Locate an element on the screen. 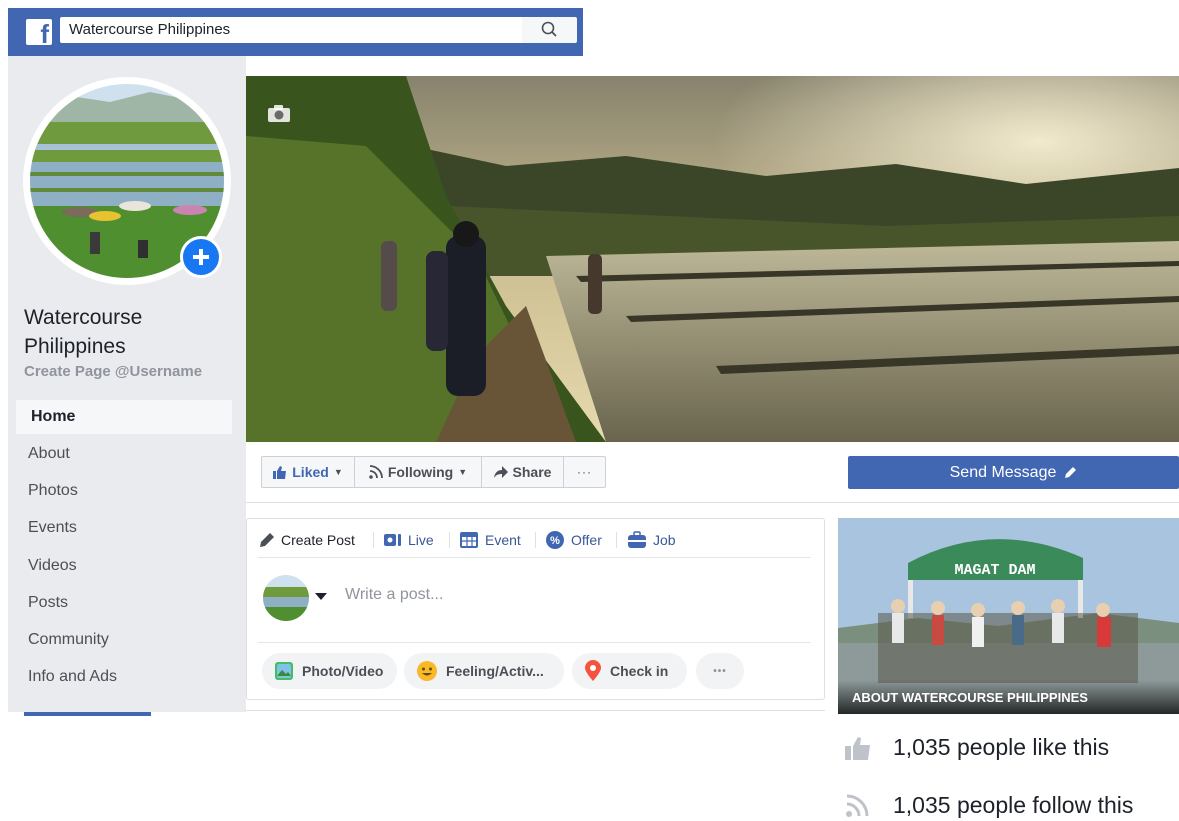 The width and height of the screenshot is (1179, 821). offer-tag-icon: % is located at coordinates (555, 540).